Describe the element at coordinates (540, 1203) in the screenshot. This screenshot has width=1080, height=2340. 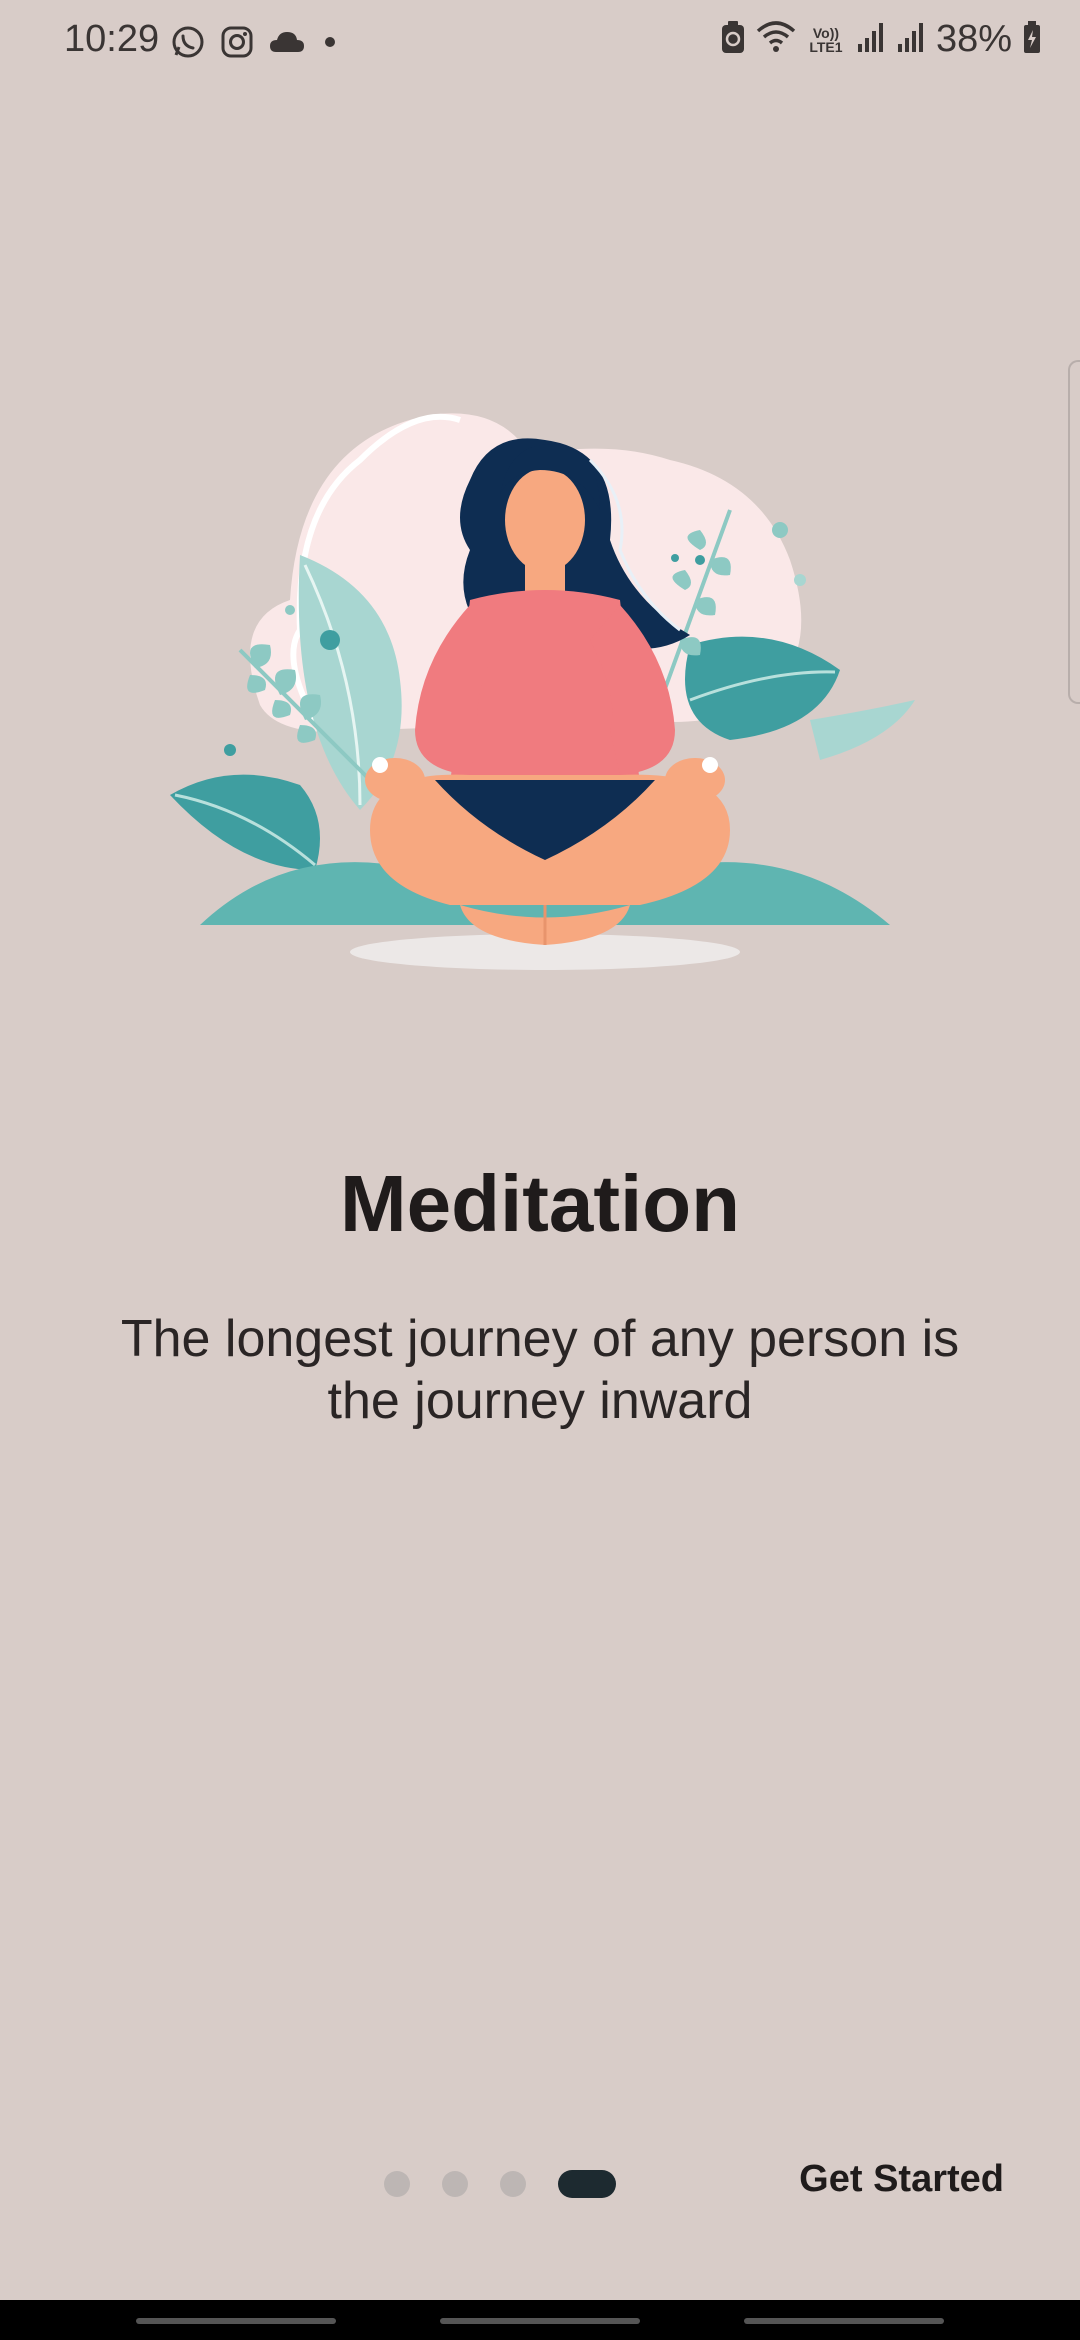
I see `onboarding-title: Meditation` at that location.